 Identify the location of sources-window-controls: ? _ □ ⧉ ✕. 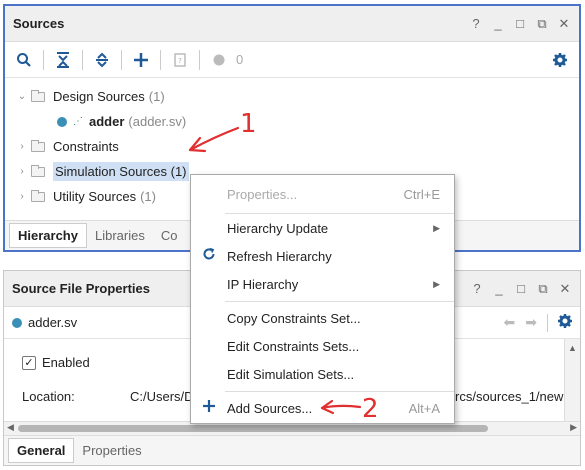
(520, 24).